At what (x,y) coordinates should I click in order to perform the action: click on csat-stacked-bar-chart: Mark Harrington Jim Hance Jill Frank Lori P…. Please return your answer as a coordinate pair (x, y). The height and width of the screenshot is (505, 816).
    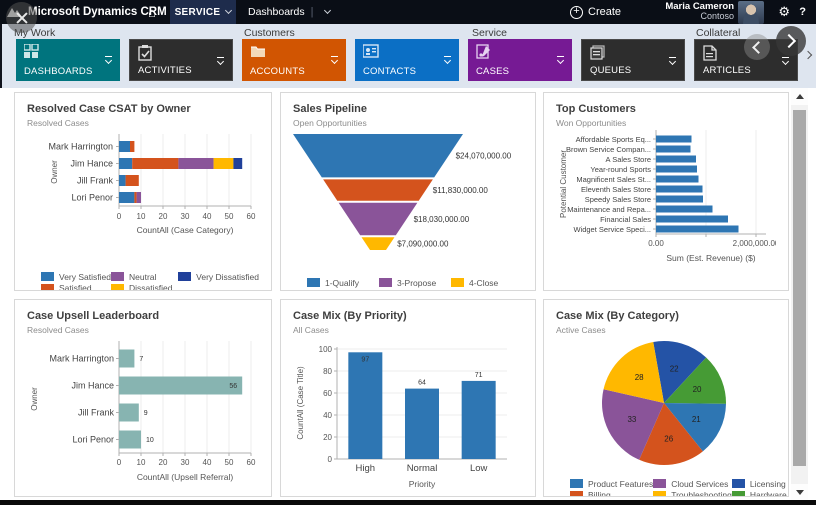
    Looking at the image, I should click on (143, 199).